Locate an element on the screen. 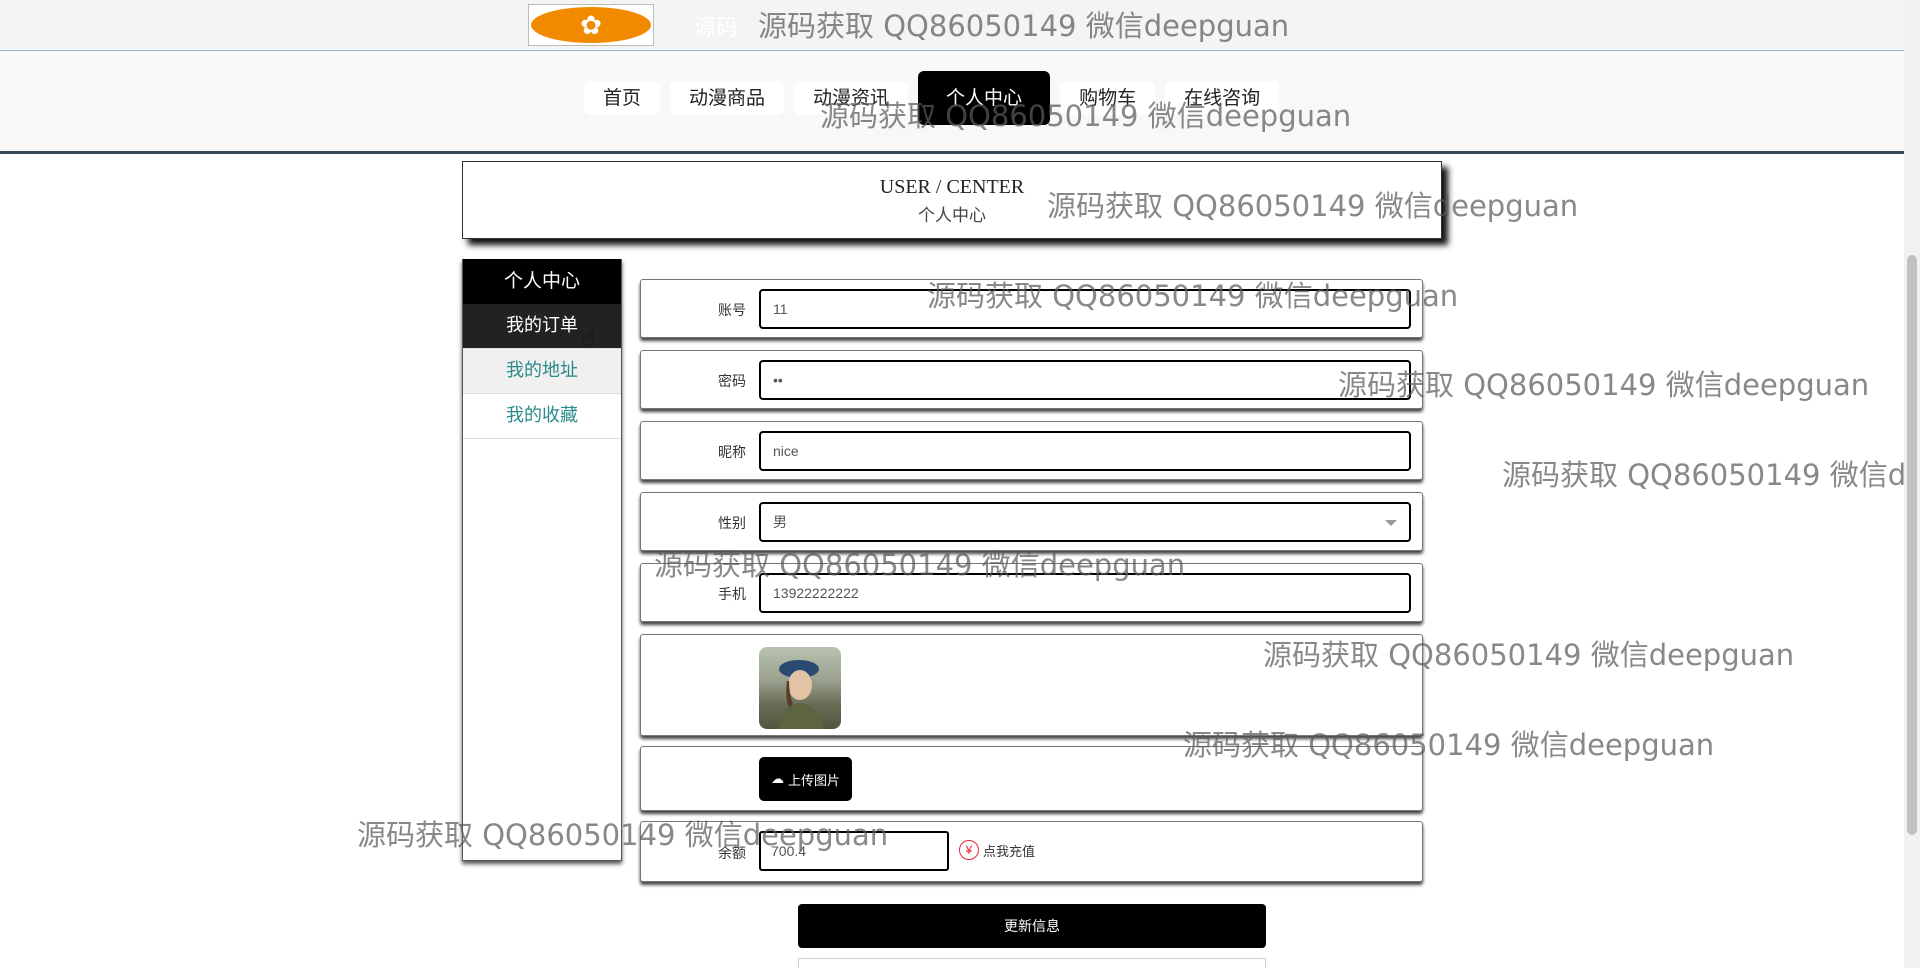  nav-home: 首页 is located at coordinates (622, 98).